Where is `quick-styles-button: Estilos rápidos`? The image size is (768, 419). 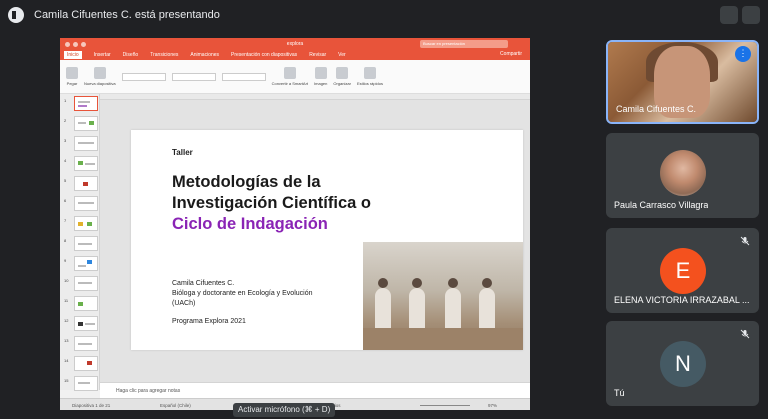
quick-styles-button: Estilos rápidos is located at coordinates (370, 76).